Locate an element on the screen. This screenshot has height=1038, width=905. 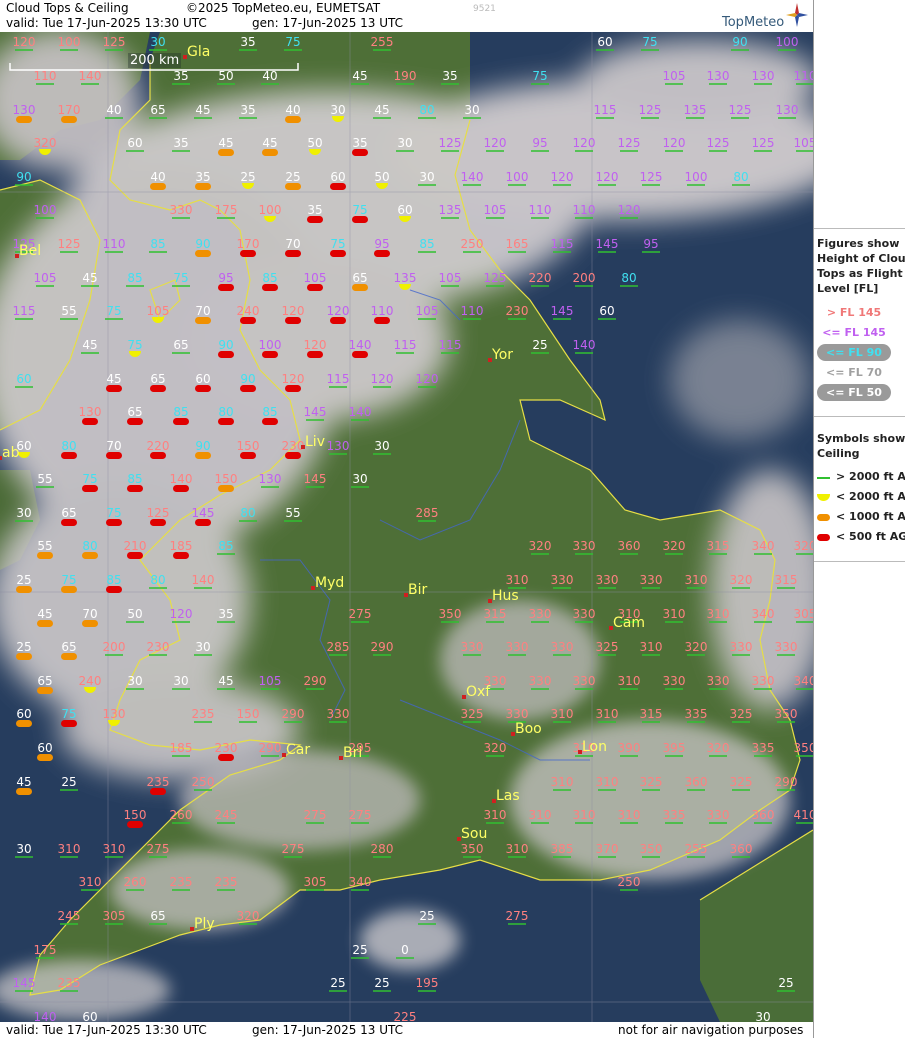
cloud-top-label: 230 is located at coordinates (158, 647).